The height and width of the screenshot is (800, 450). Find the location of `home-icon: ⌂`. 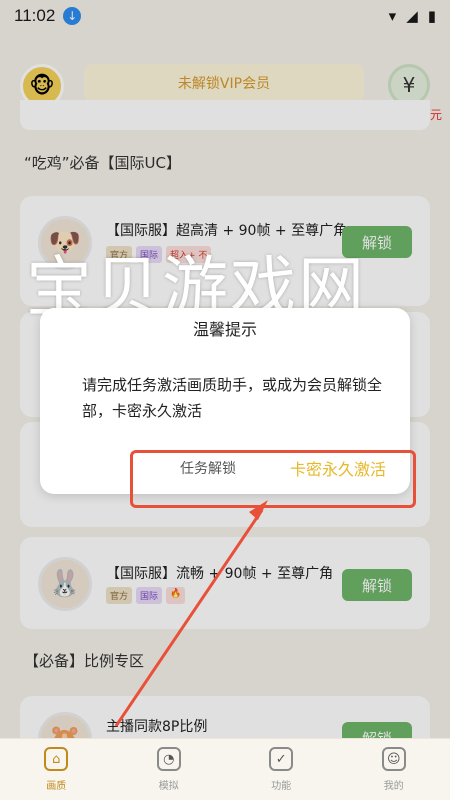

home-icon: ⌂ is located at coordinates (56, 759).